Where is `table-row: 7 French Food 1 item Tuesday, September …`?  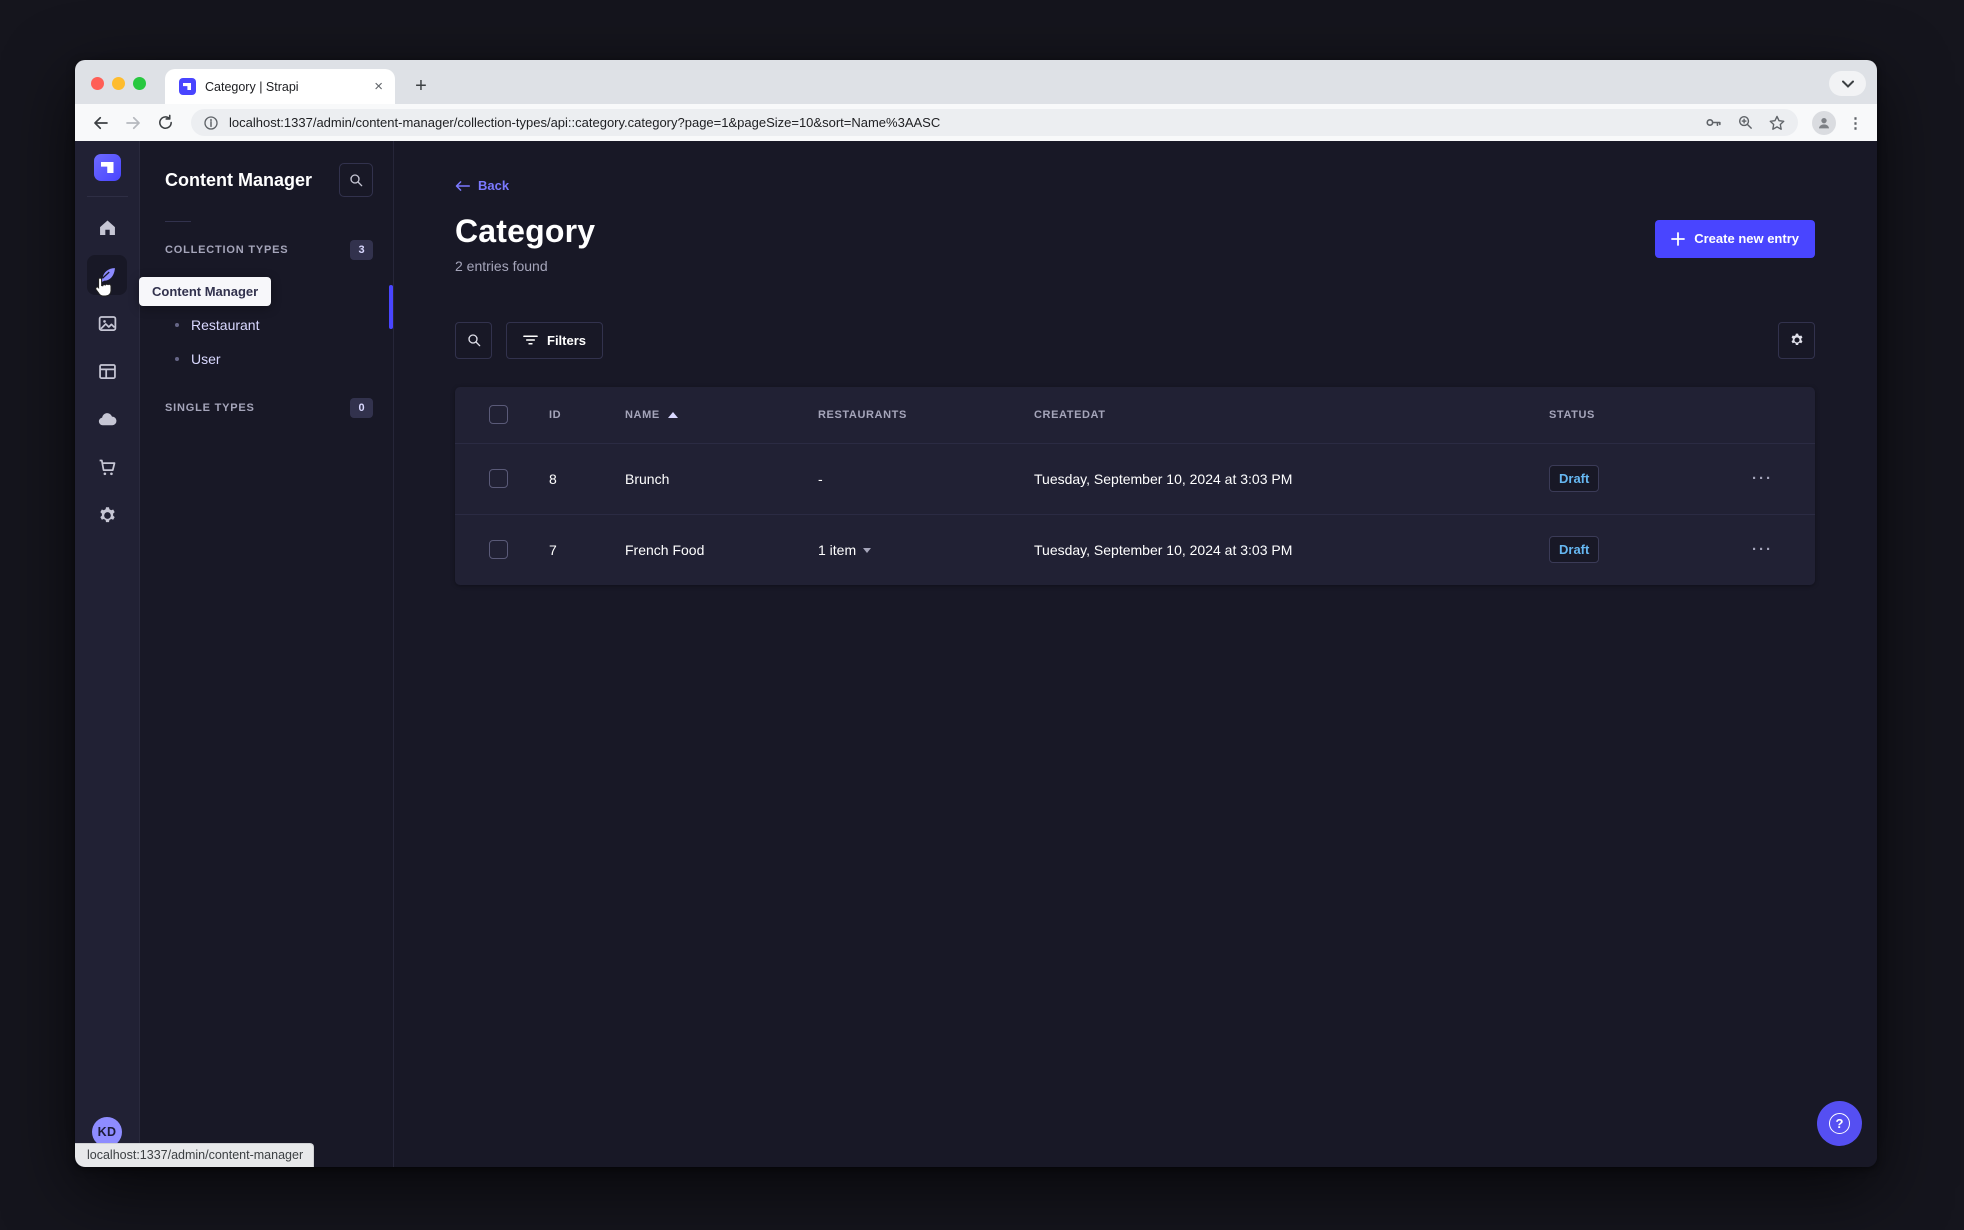
table-row: 7 French Food 1 item Tuesday, September … is located at coordinates (1135, 549).